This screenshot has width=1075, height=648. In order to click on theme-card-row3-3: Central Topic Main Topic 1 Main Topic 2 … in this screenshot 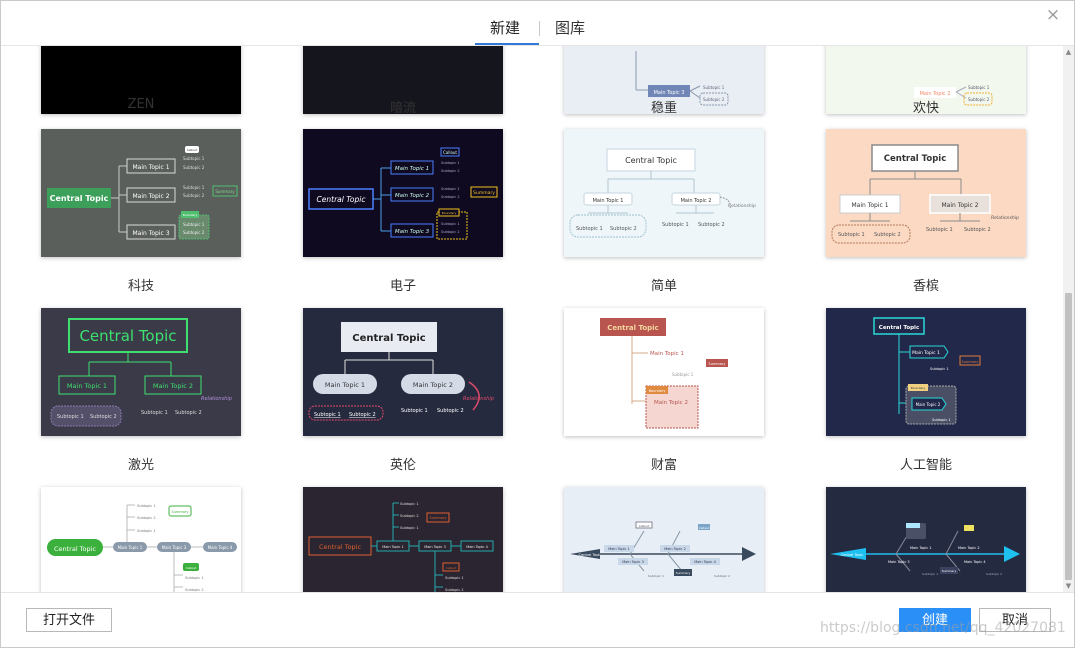, I will do `click(664, 539)`.